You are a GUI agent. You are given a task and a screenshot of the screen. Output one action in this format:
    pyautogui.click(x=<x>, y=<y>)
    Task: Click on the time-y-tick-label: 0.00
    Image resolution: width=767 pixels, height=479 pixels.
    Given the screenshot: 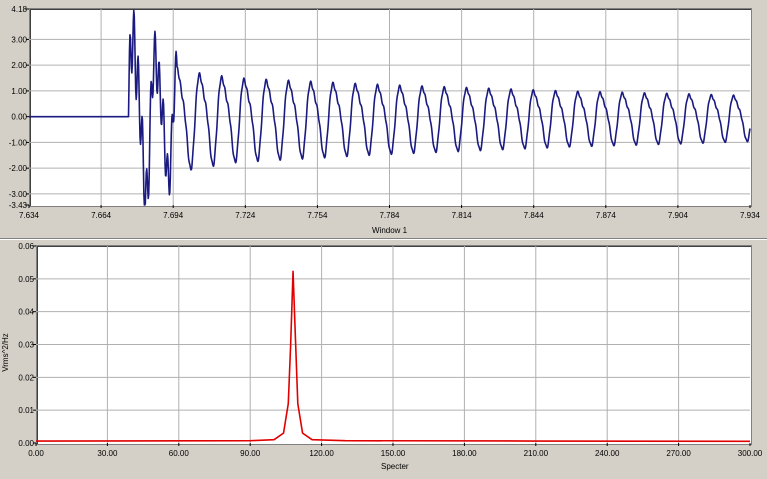 What is the action you would take?
    pyautogui.click(x=19, y=117)
    